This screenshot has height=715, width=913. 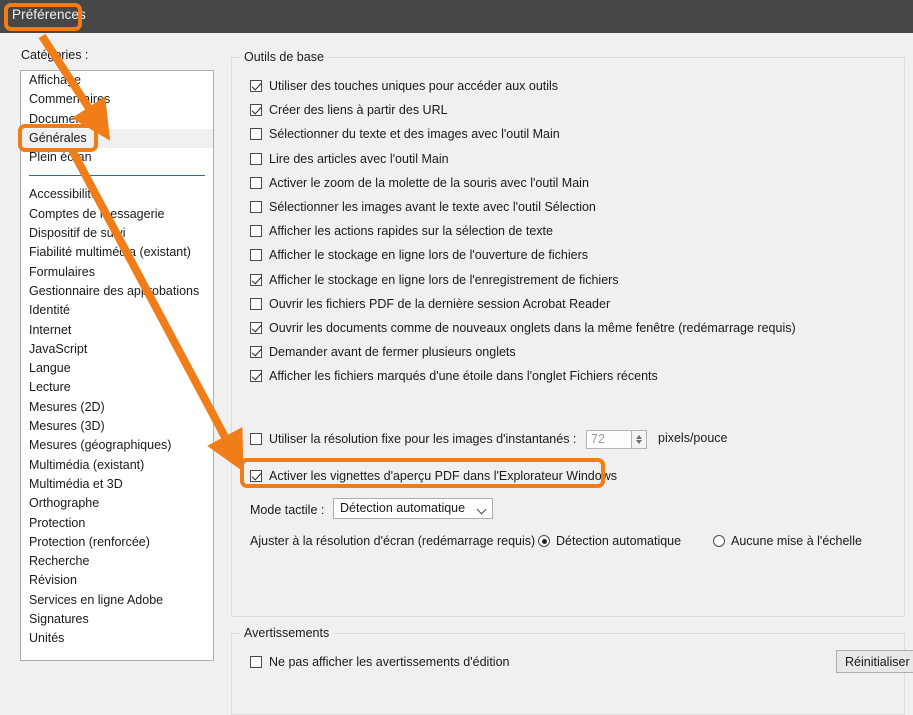 What do you see at coordinates (403, 508) in the screenshot?
I see `touch-mode-value: Détection automatique` at bounding box center [403, 508].